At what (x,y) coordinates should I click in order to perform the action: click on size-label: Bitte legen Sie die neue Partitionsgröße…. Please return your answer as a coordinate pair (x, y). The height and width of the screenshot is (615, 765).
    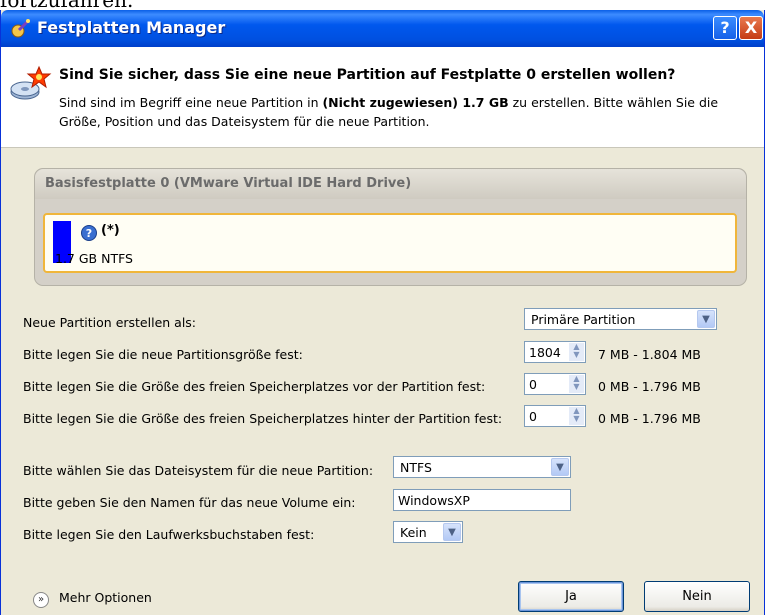
    Looking at the image, I should click on (163, 354).